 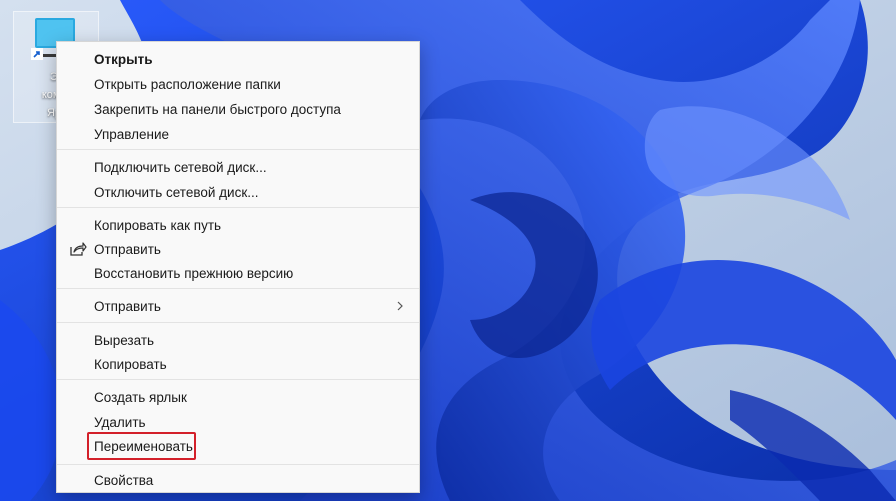 I want to click on menu-item-send-to: Отправить, so click(x=238, y=306).